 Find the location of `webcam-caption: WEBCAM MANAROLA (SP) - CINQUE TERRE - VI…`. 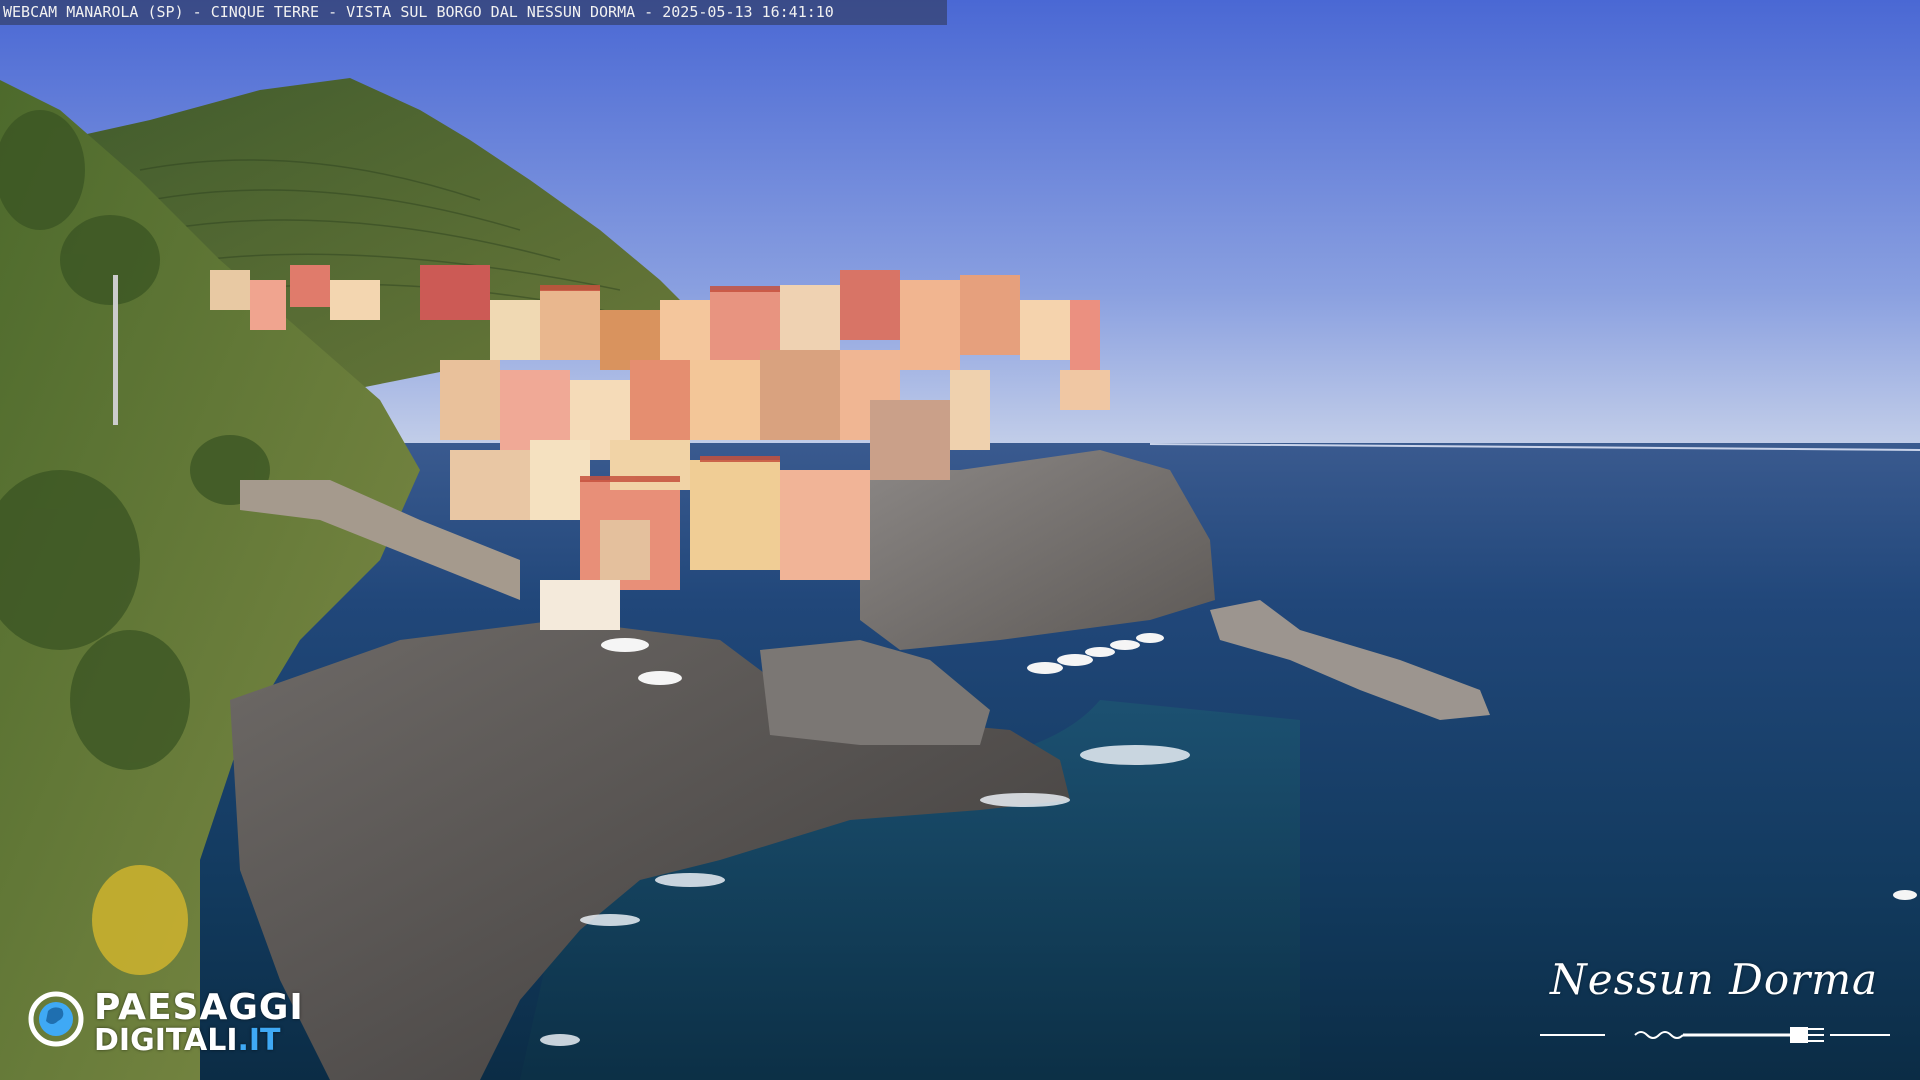

webcam-caption: WEBCAM MANAROLA (SP) - CINQUE TERRE - VI… is located at coordinates (473, 12).